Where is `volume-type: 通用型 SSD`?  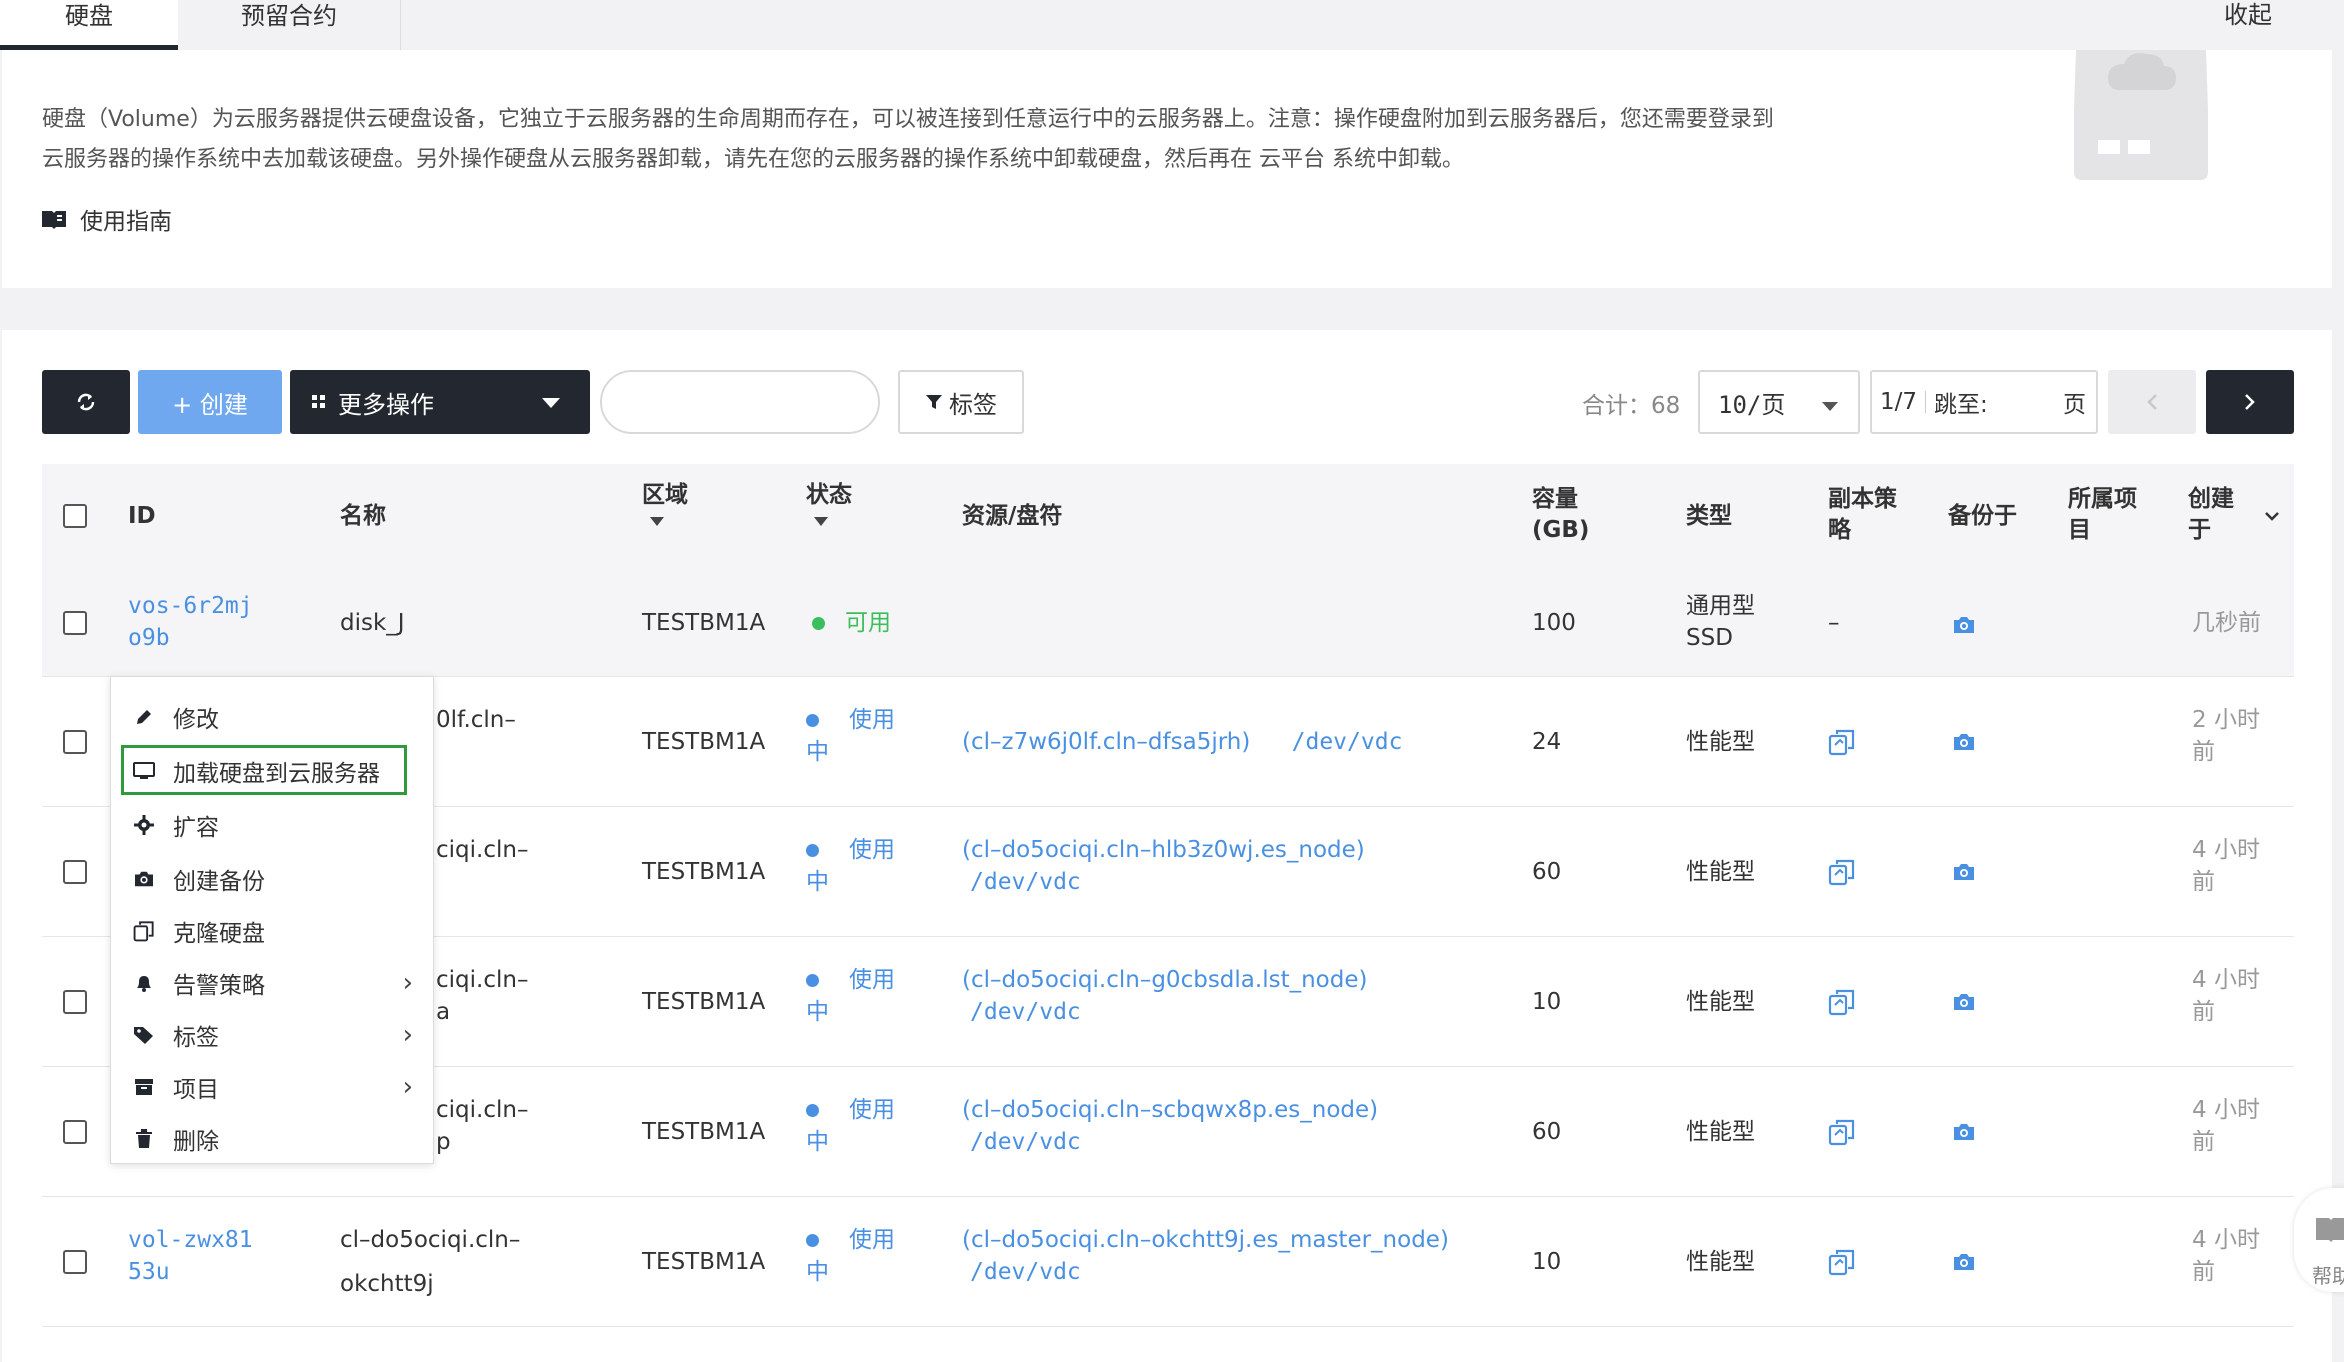
volume-type: 通用型 SSD is located at coordinates (1720, 622).